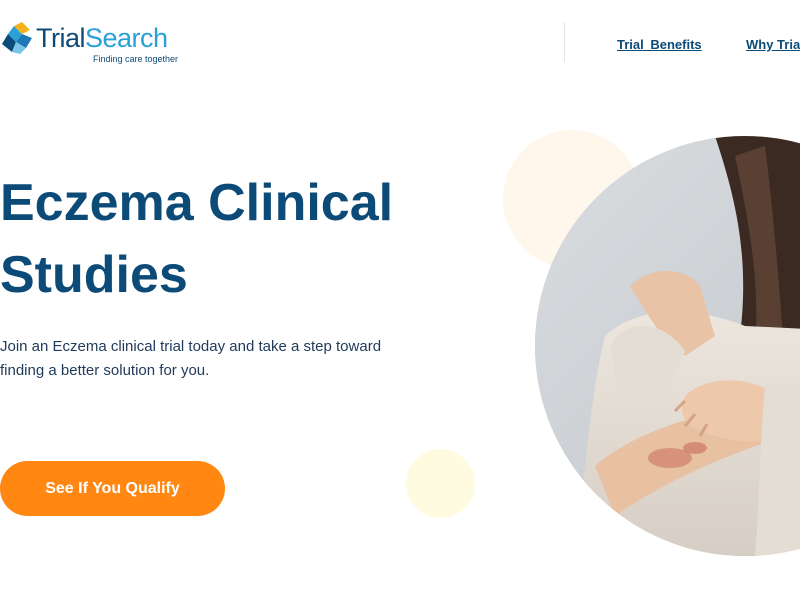 The width and height of the screenshot is (800, 600). I want to click on brand-name: TrialSearch, so click(102, 38).